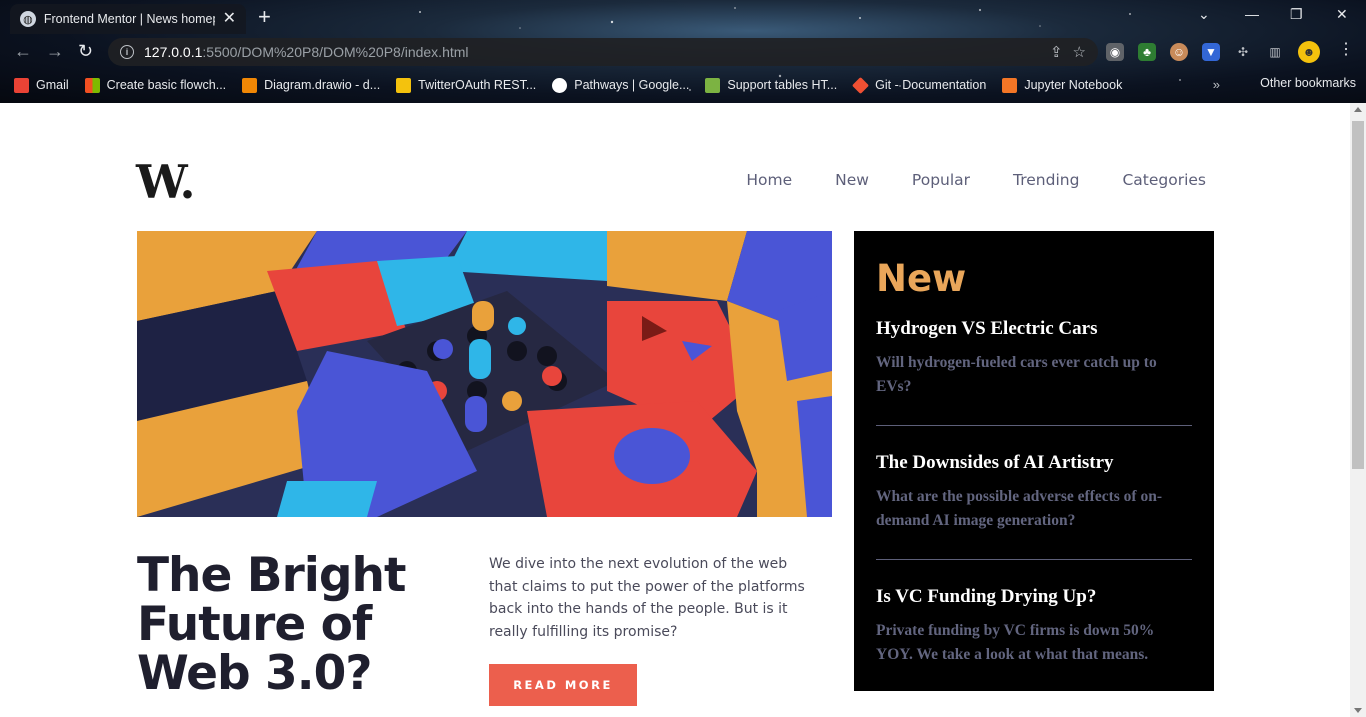 The height and width of the screenshot is (717, 1366). Describe the element at coordinates (1204, 14) in the screenshot. I see `tab-search-chevron-icon: ⌄` at that location.